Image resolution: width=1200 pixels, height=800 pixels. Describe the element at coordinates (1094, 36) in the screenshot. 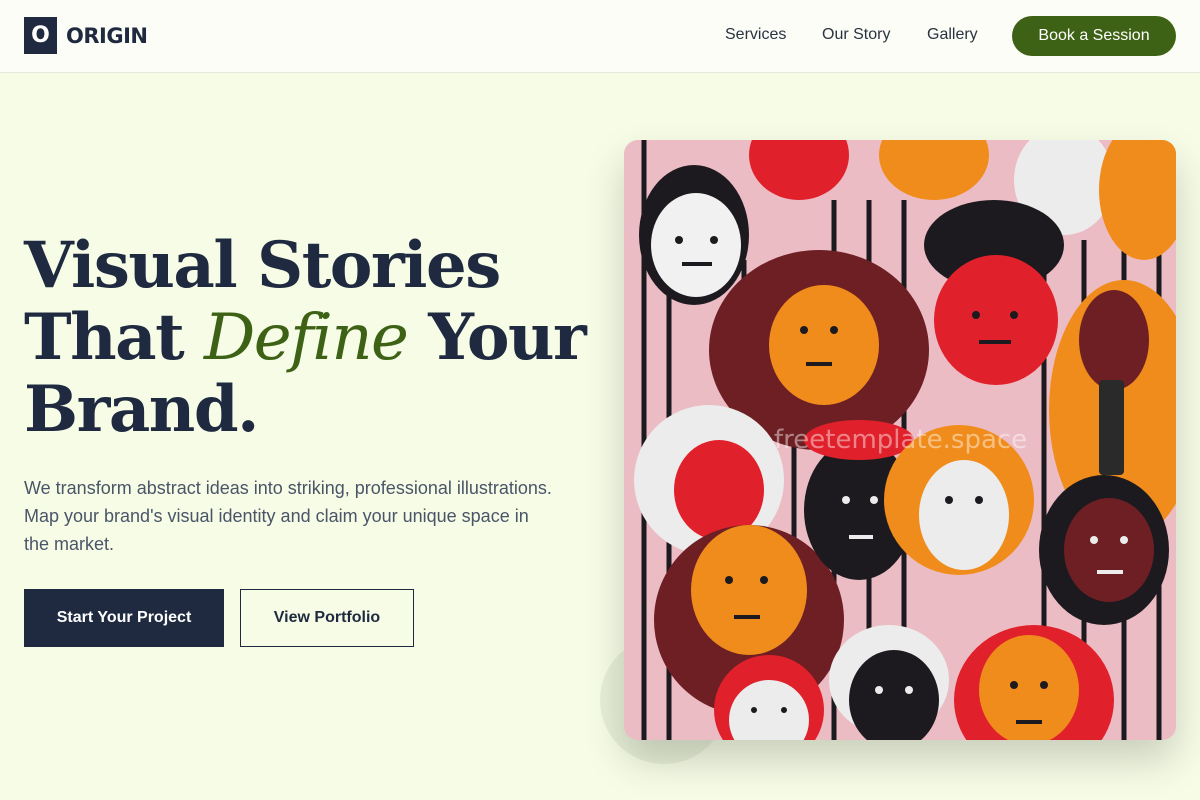

I see `book-session-button: Book a Session` at that location.